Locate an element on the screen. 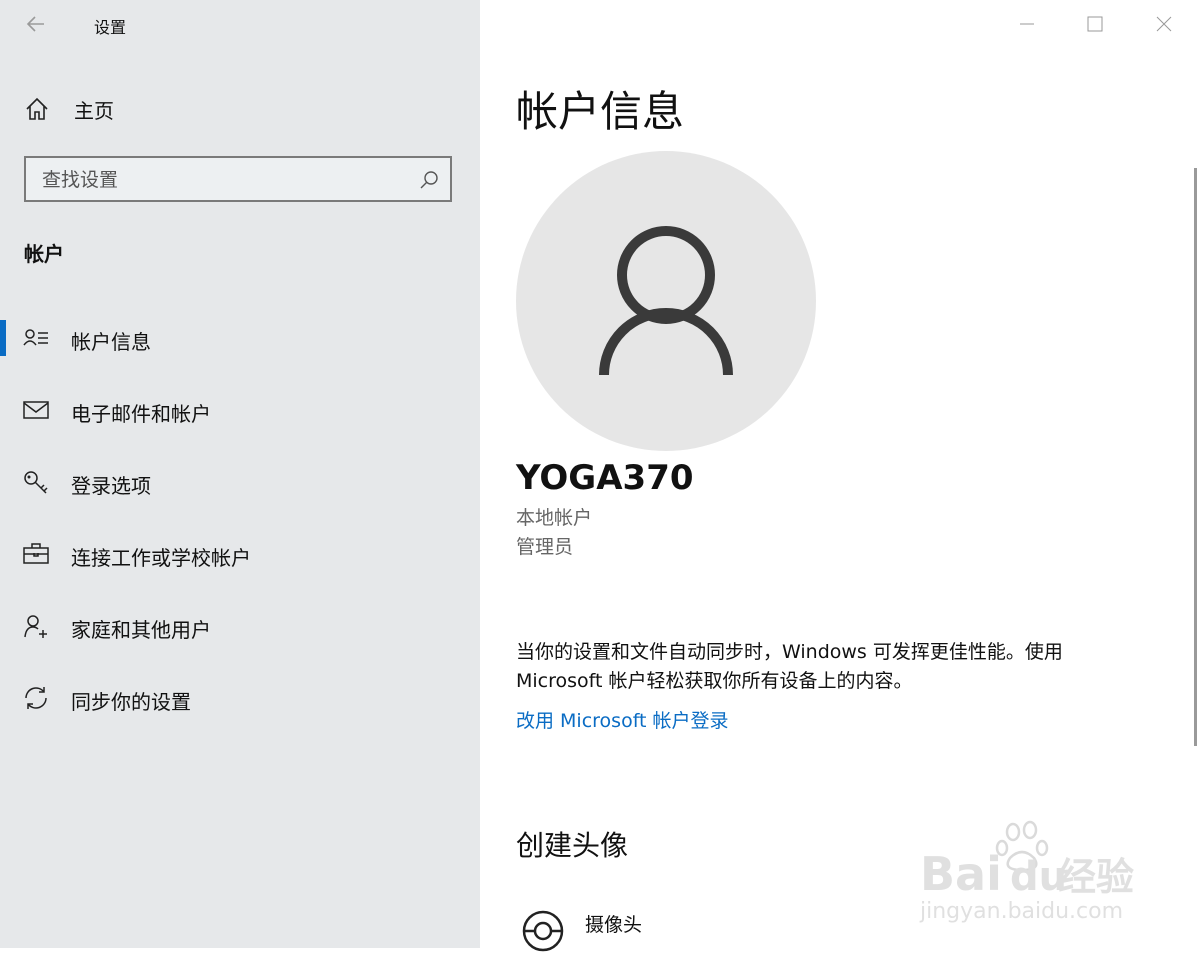  selection-indicator is located at coordinates (3, 338).